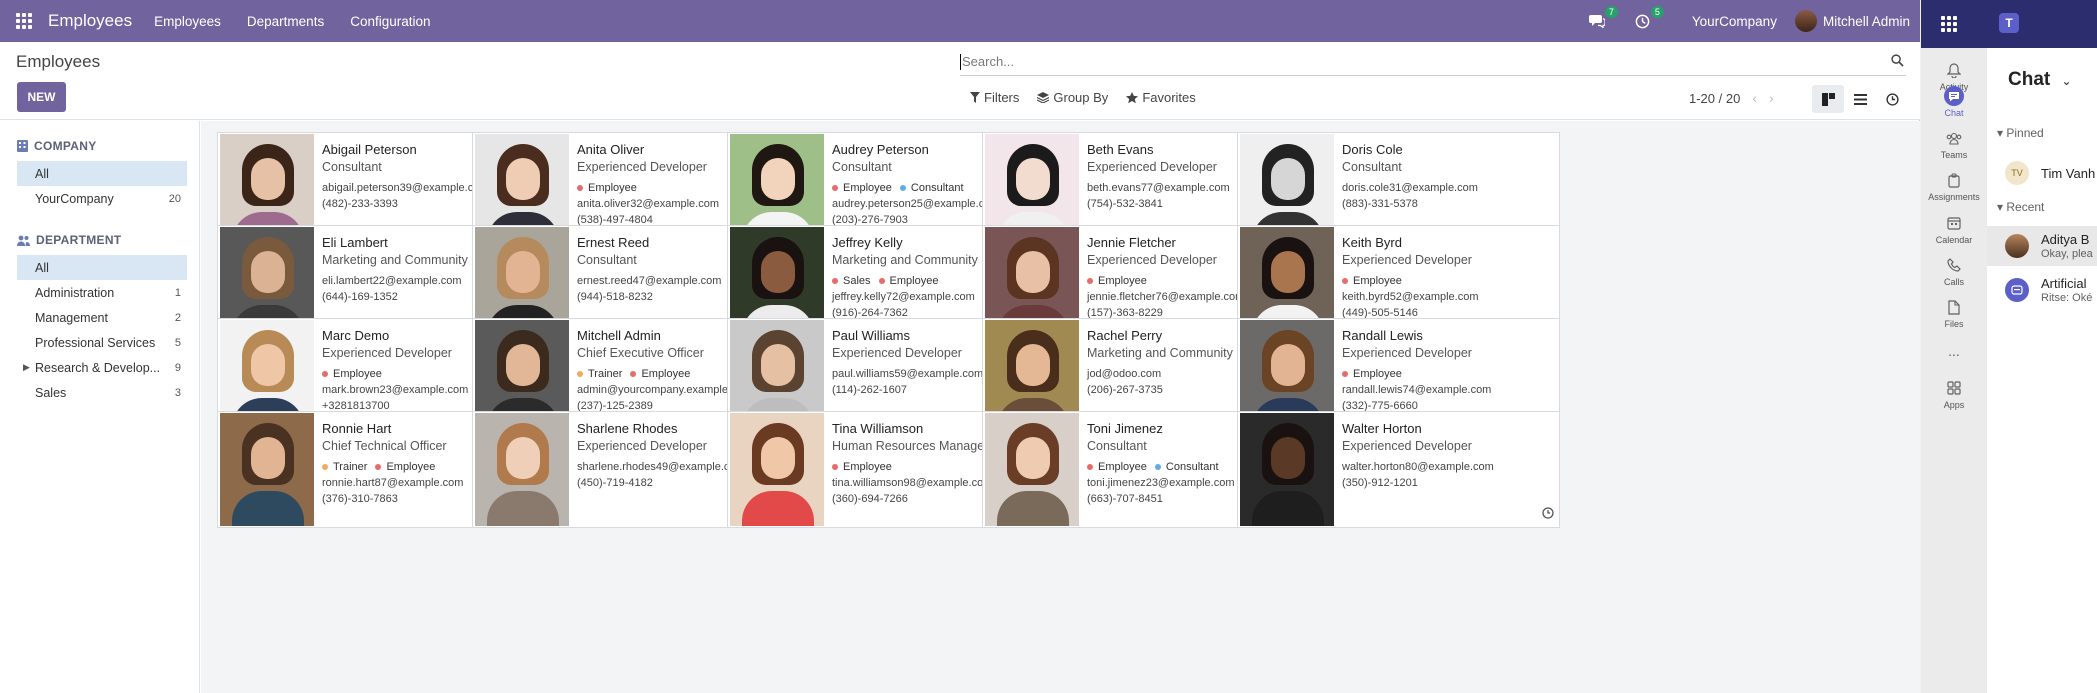 Image resolution: width=2097 pixels, height=693 pixels. Describe the element at coordinates (1372, 242) in the screenshot. I see `employee-name: Keith Byrd` at that location.